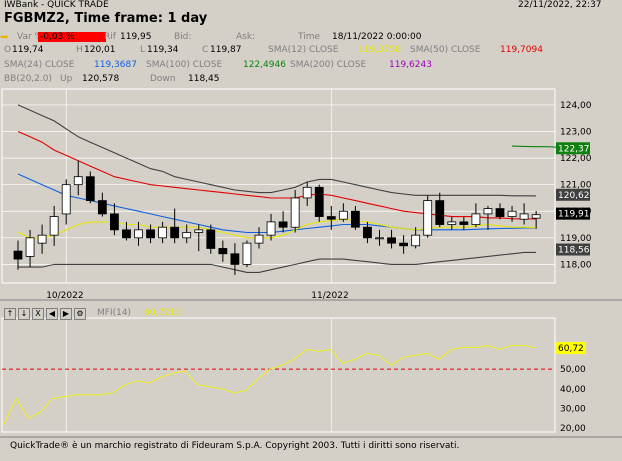 The height and width of the screenshot is (461, 622). I want to click on price-tag-label: 118,56, so click(574, 251).